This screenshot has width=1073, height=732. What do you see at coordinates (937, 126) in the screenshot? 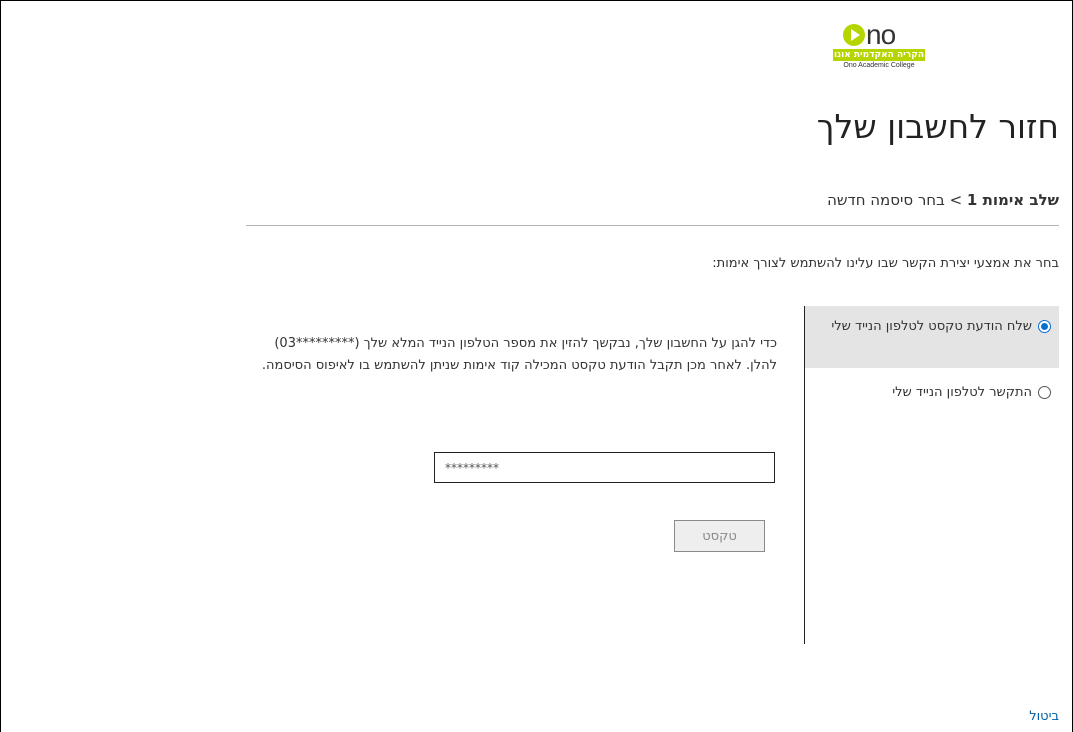
I see `page-title: חזור לחשבון שלך` at bounding box center [937, 126].